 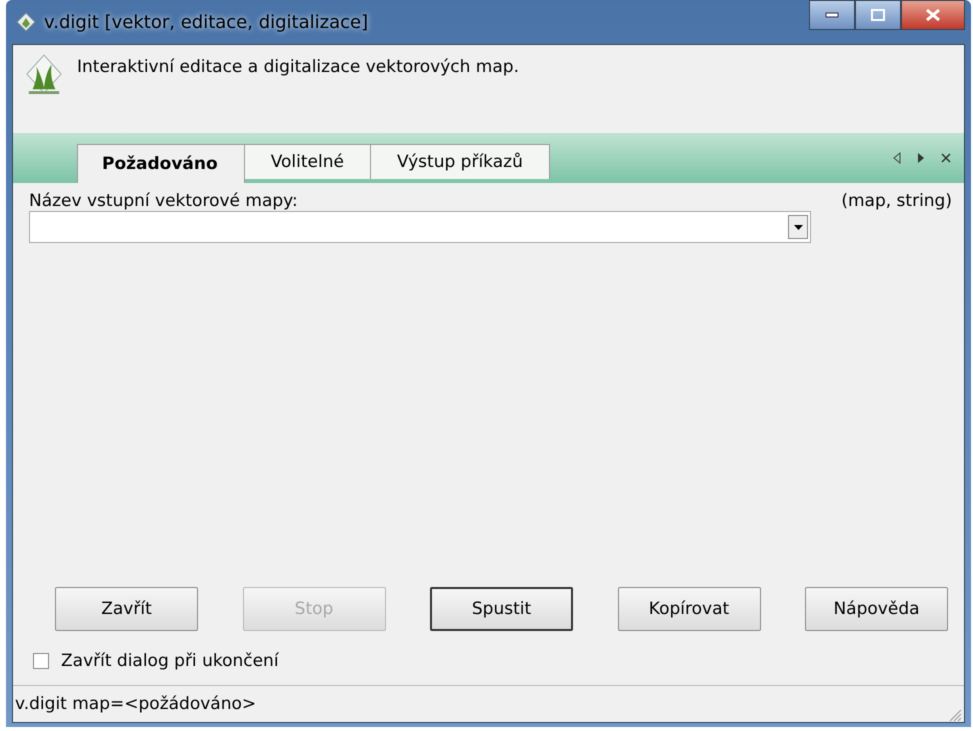 I want to click on dialog-button: Nápověda, so click(x=876, y=609).